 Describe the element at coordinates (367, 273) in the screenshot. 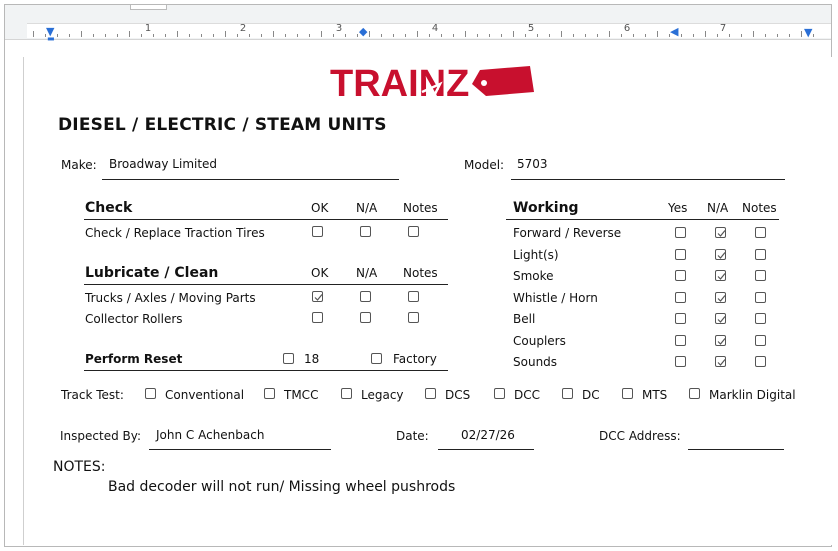

I see `lubricate-col-na: N/A` at that location.